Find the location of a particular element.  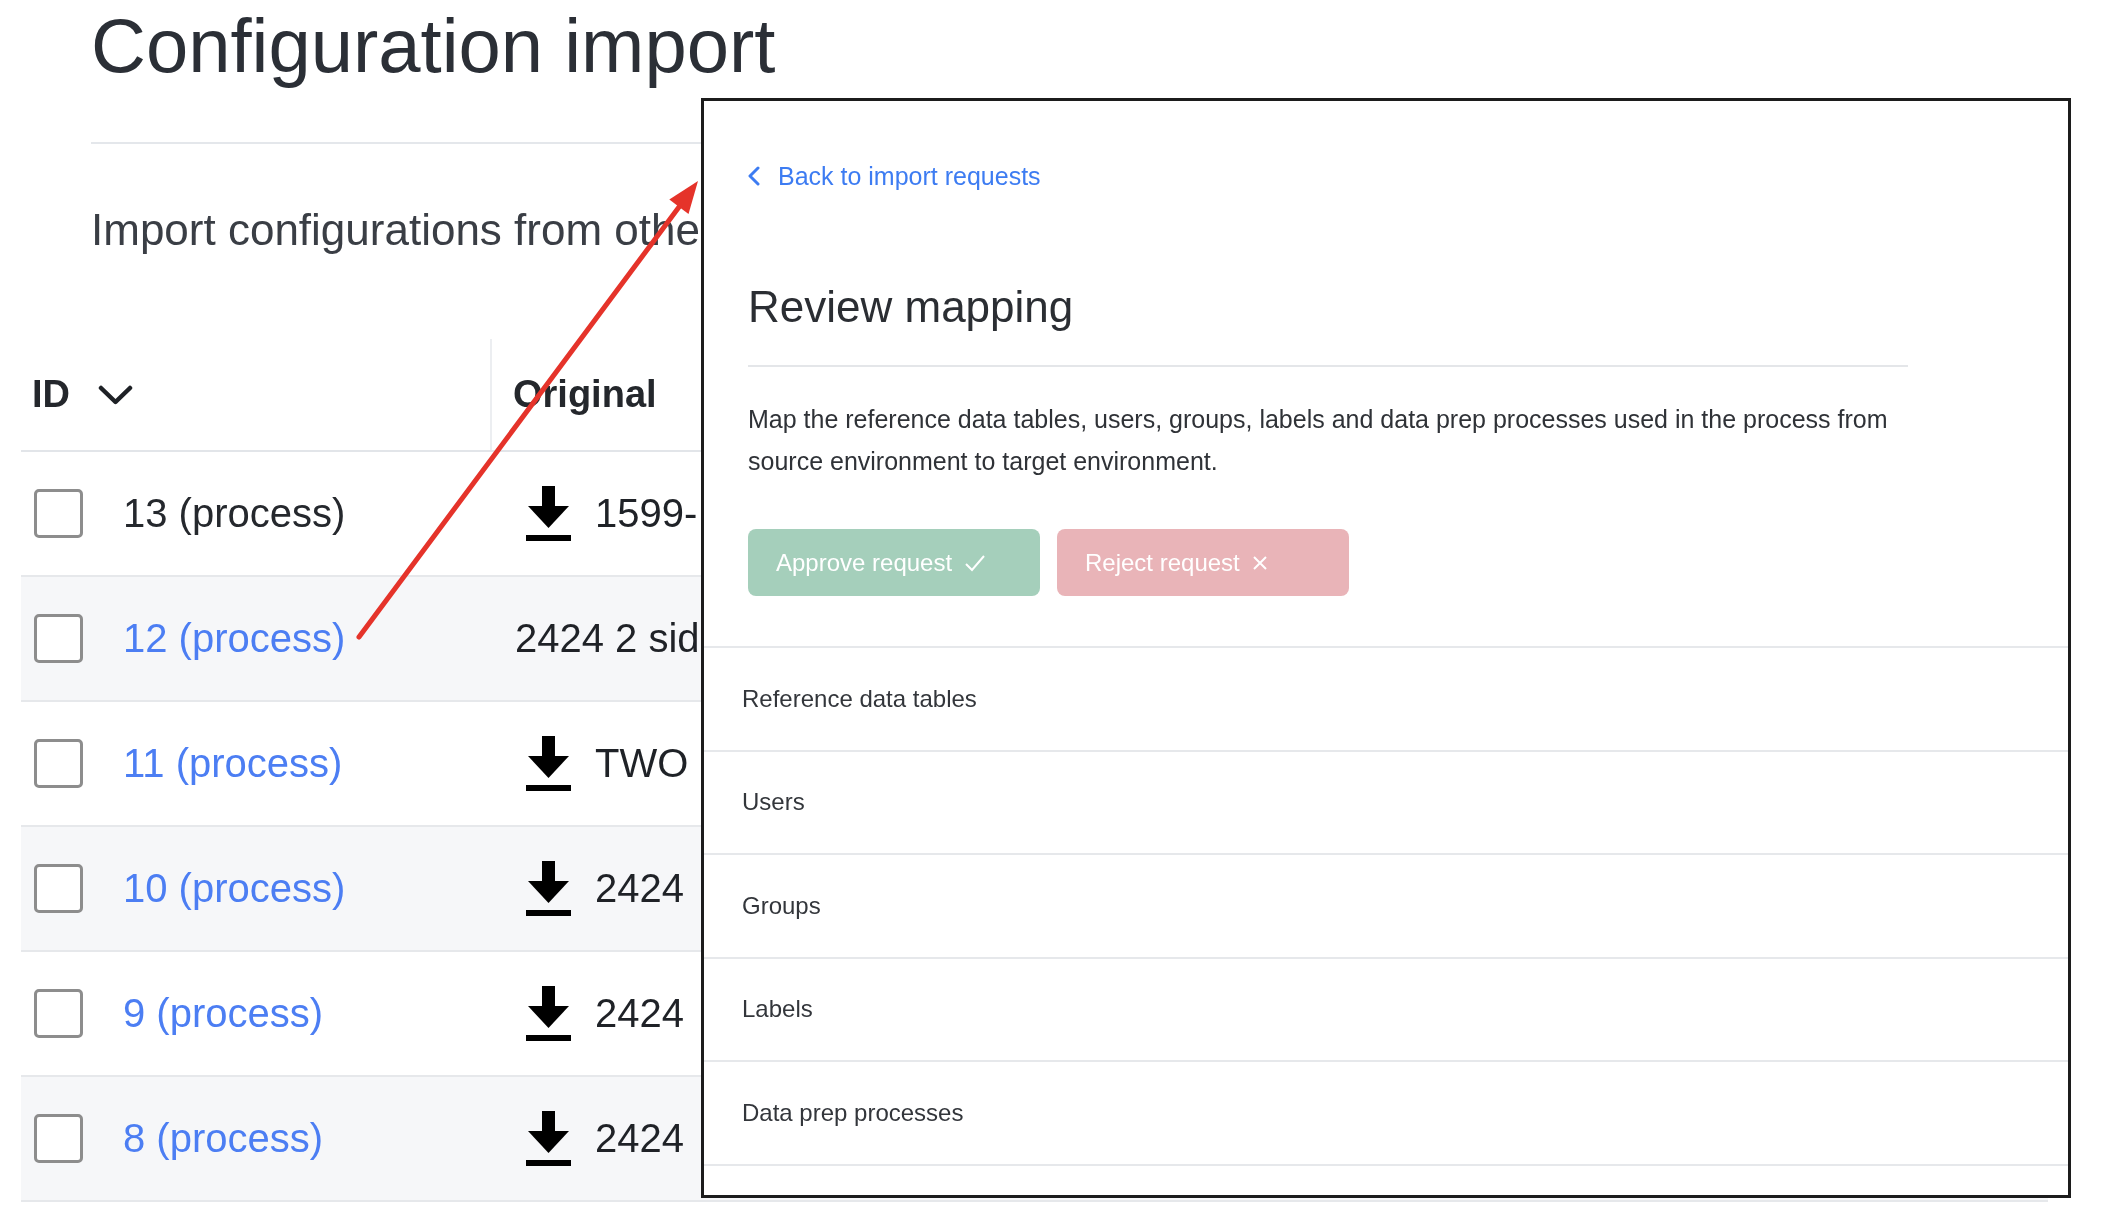

section-label: Data prep processes is located at coordinates (853, 1112).